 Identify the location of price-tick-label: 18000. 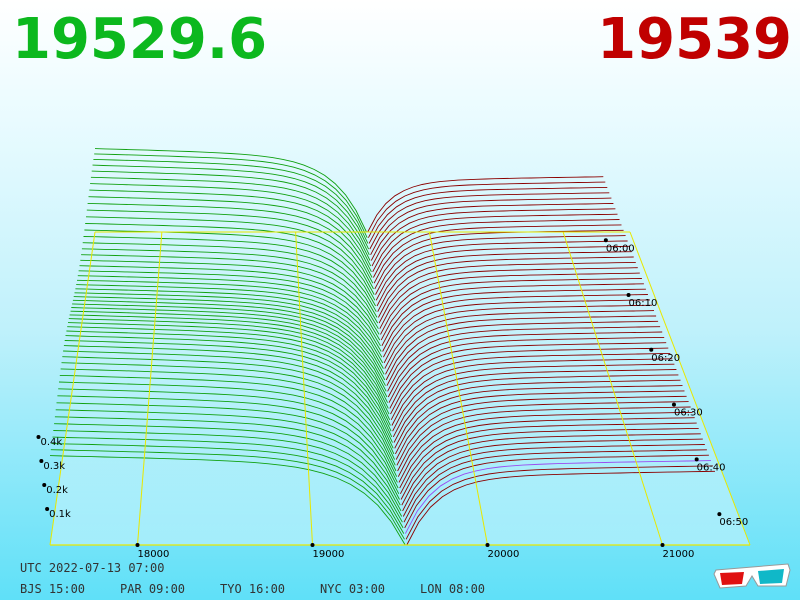
(154, 554).